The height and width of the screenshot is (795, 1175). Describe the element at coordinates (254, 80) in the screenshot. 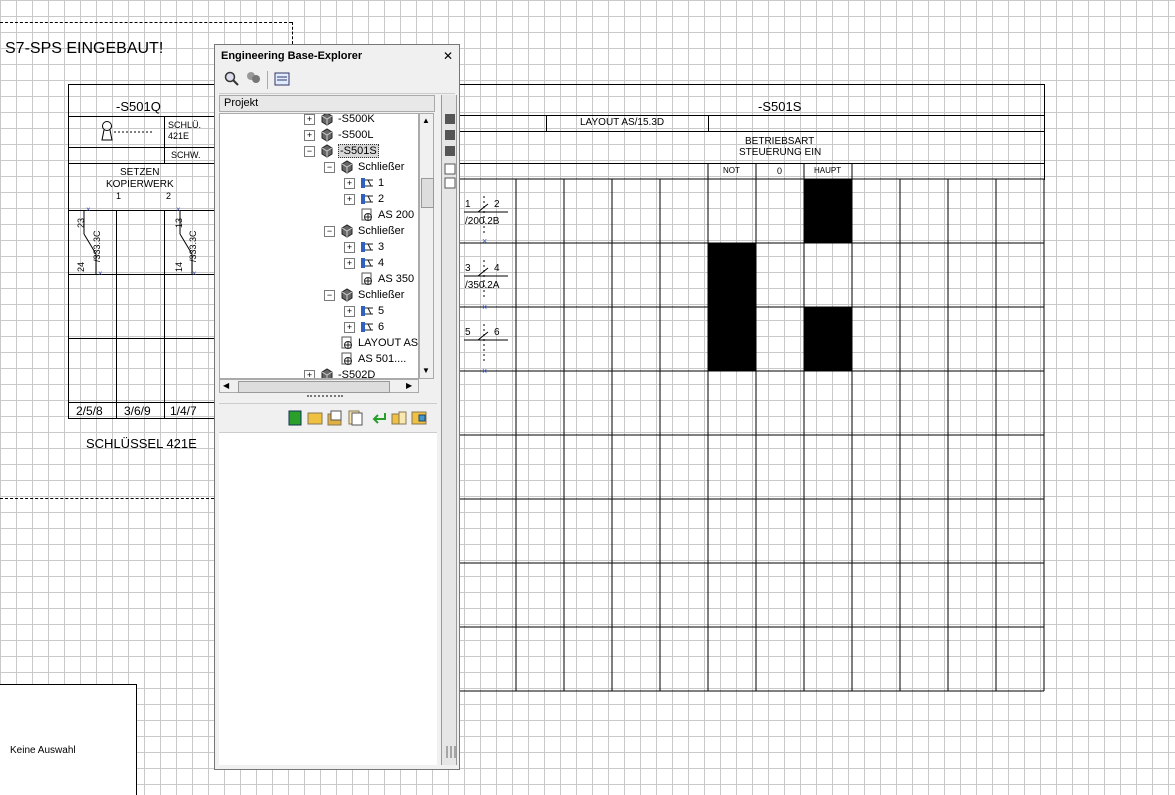

I see `find-objects-icon` at that location.